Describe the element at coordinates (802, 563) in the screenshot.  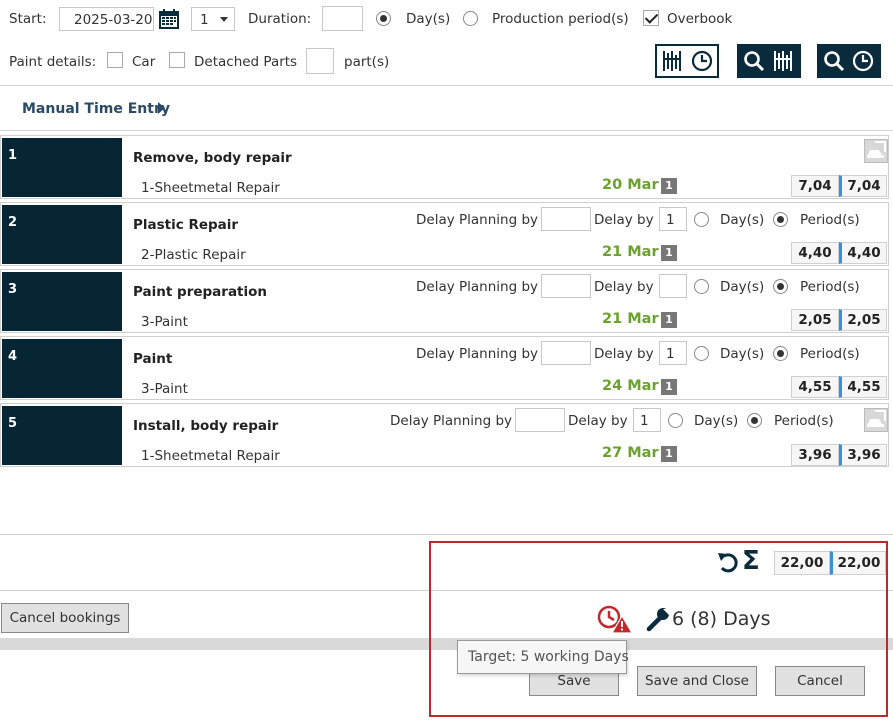
I see `total-planned-hours: 22,00` at that location.